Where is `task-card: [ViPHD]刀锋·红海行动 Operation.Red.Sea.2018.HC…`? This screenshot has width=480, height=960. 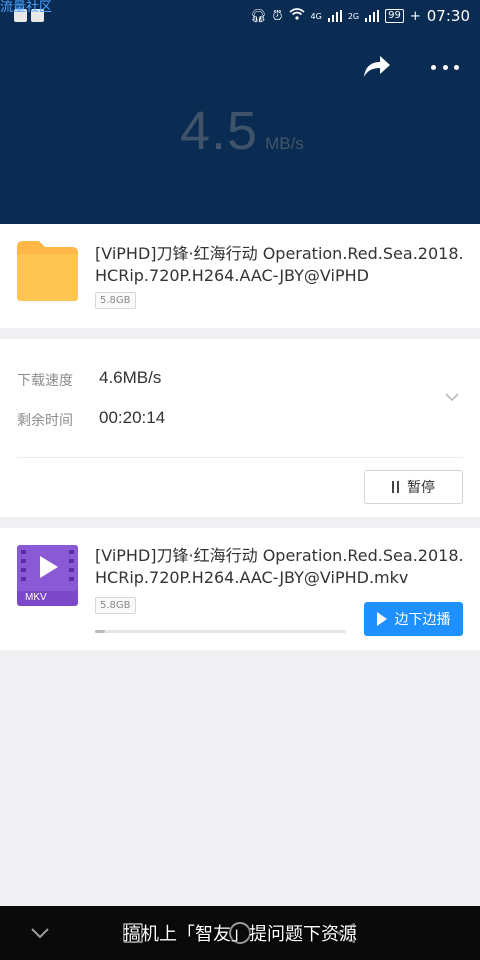
task-card: [ViPHD]刀锋·红海行动 Operation.Red.Sea.2018.HC… is located at coordinates (240, 276).